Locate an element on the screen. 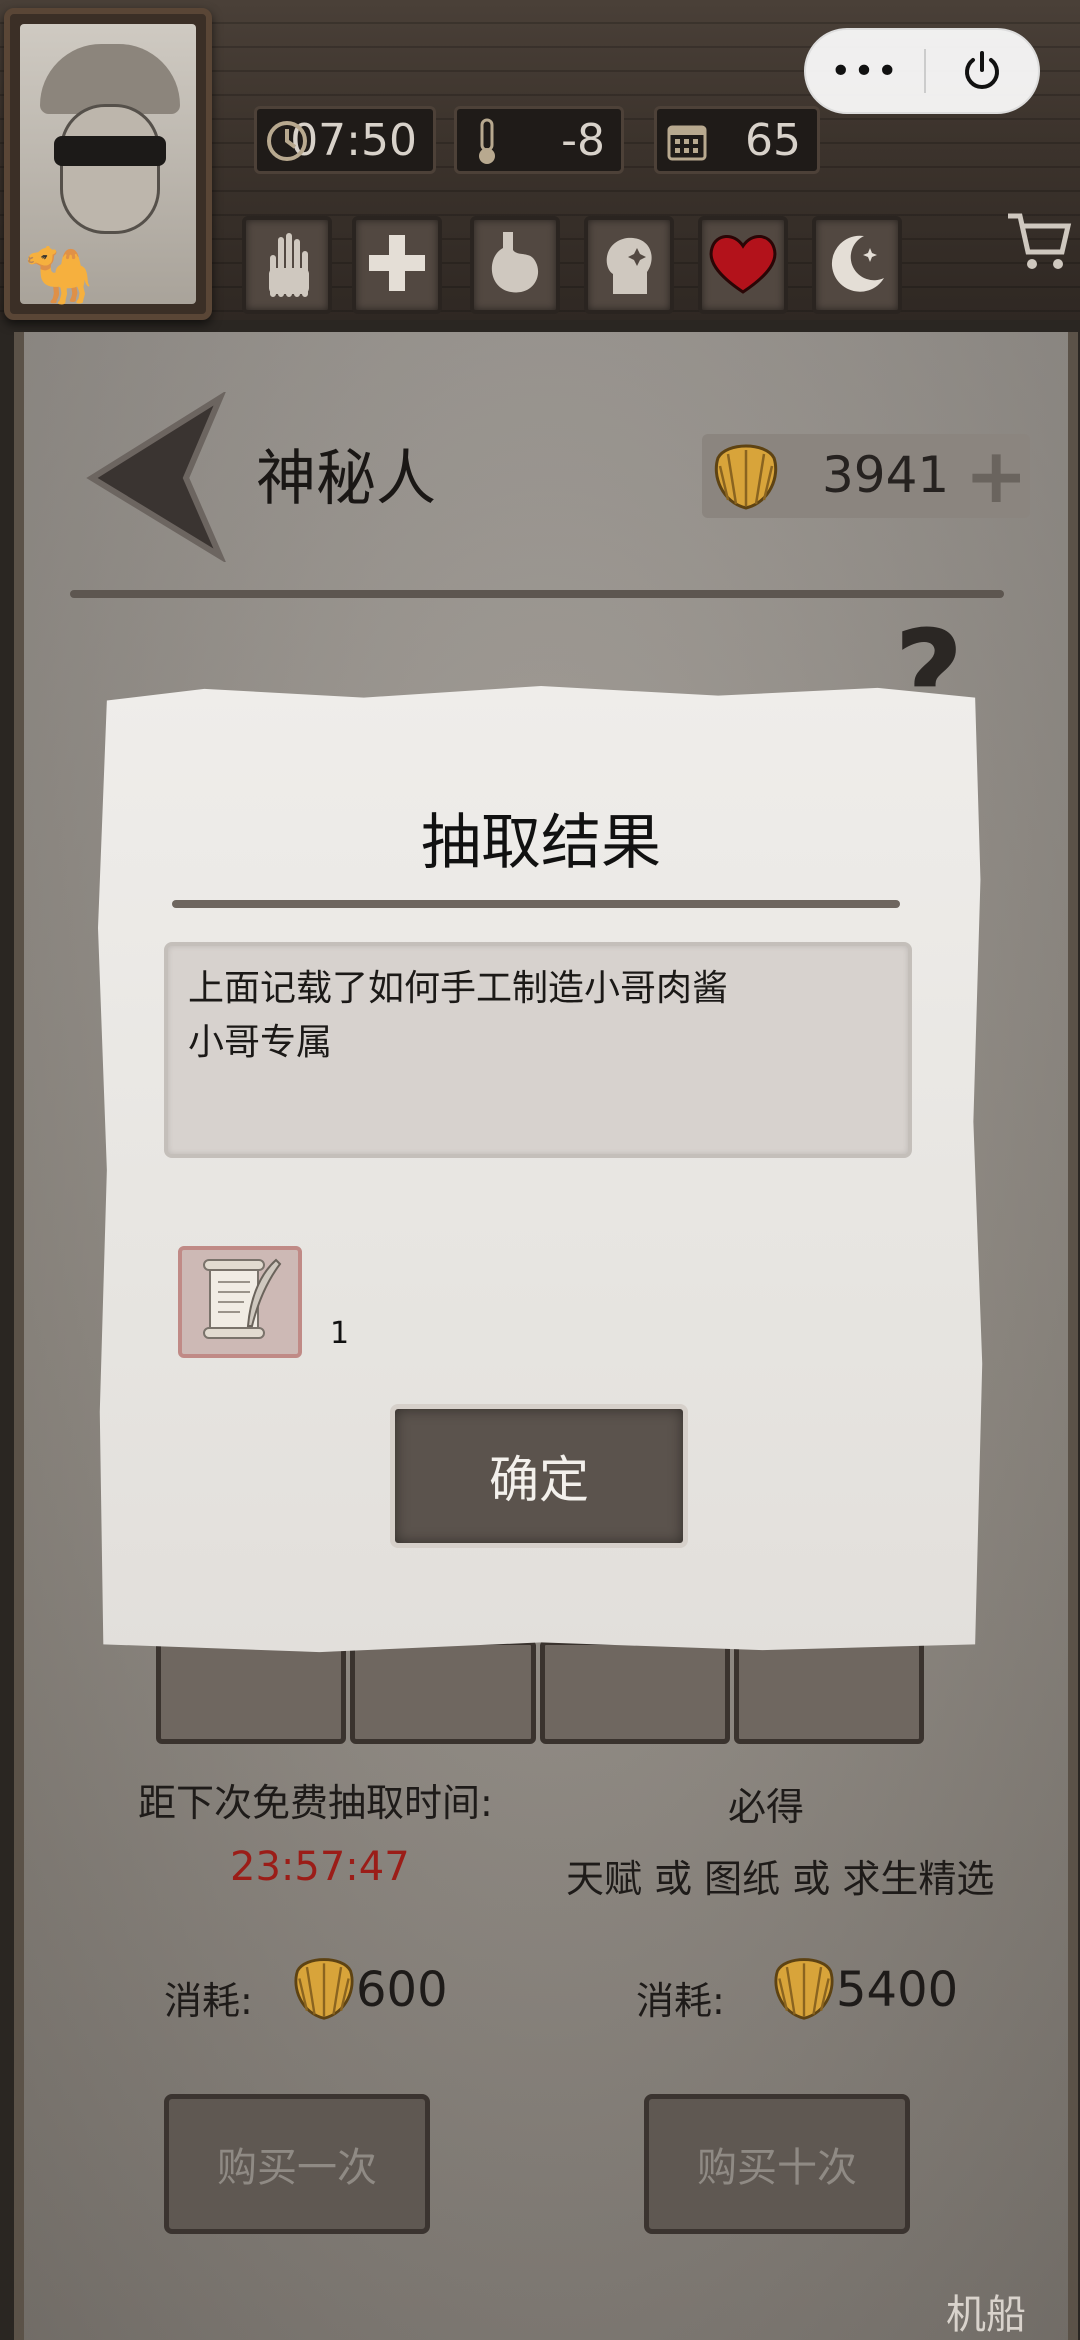  clock-stat: 07:50 is located at coordinates (345, 140).